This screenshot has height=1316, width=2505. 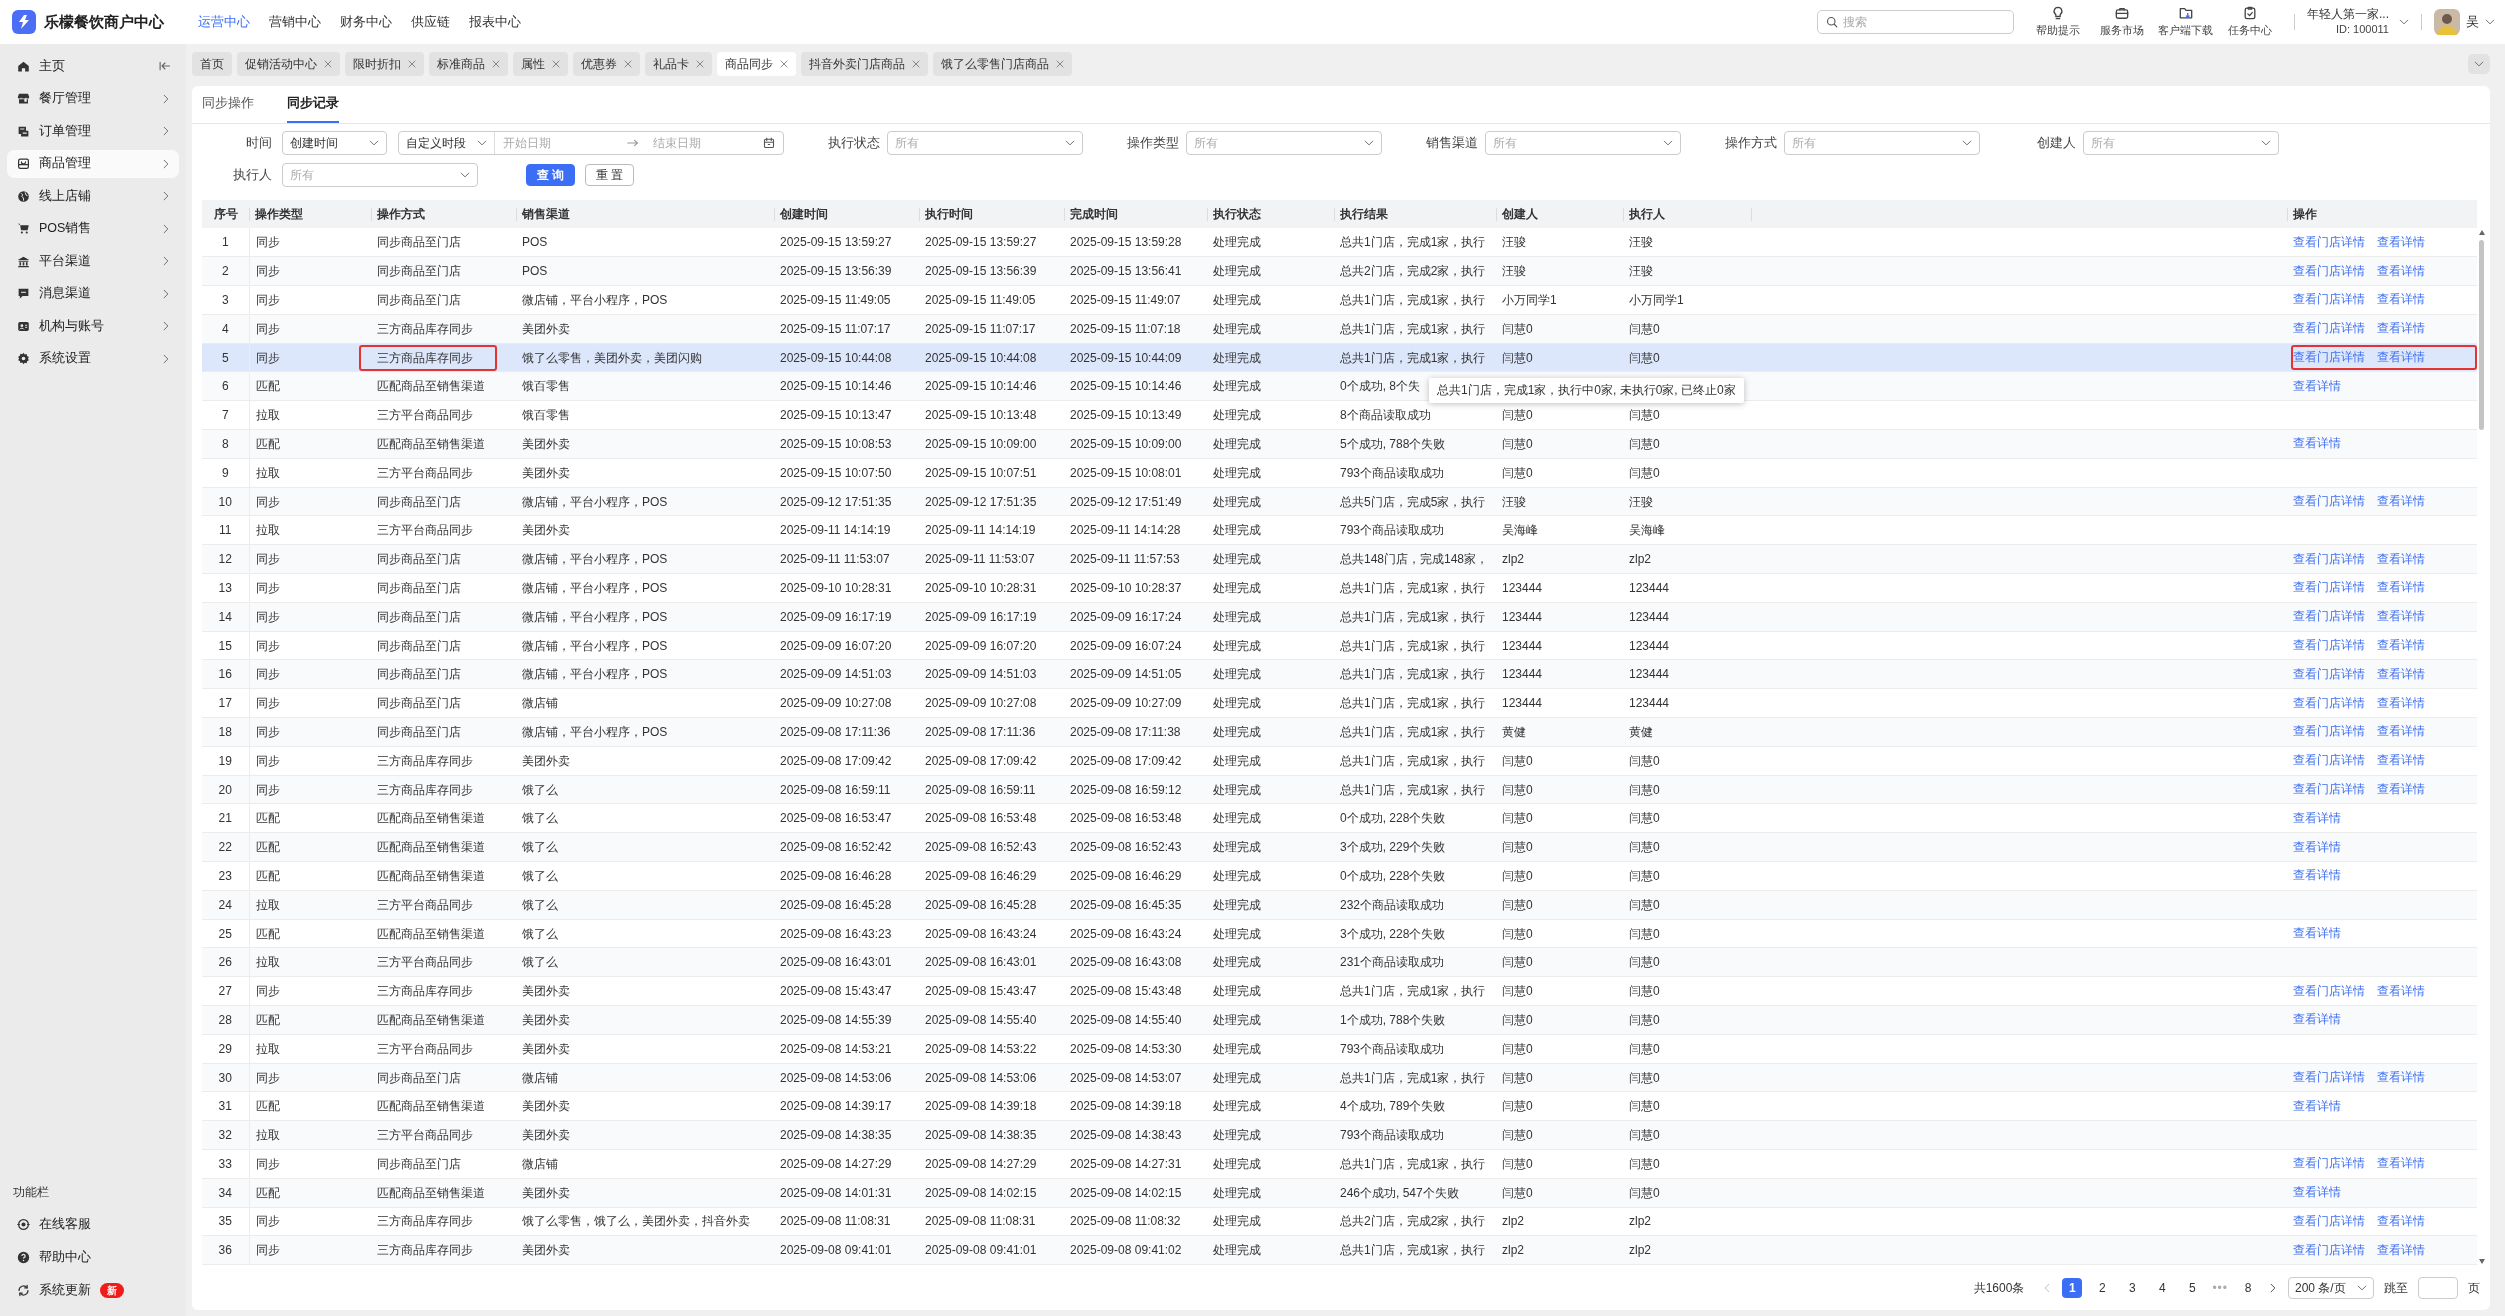 I want to click on page-tab: 商品同步, so click(x=756, y=64).